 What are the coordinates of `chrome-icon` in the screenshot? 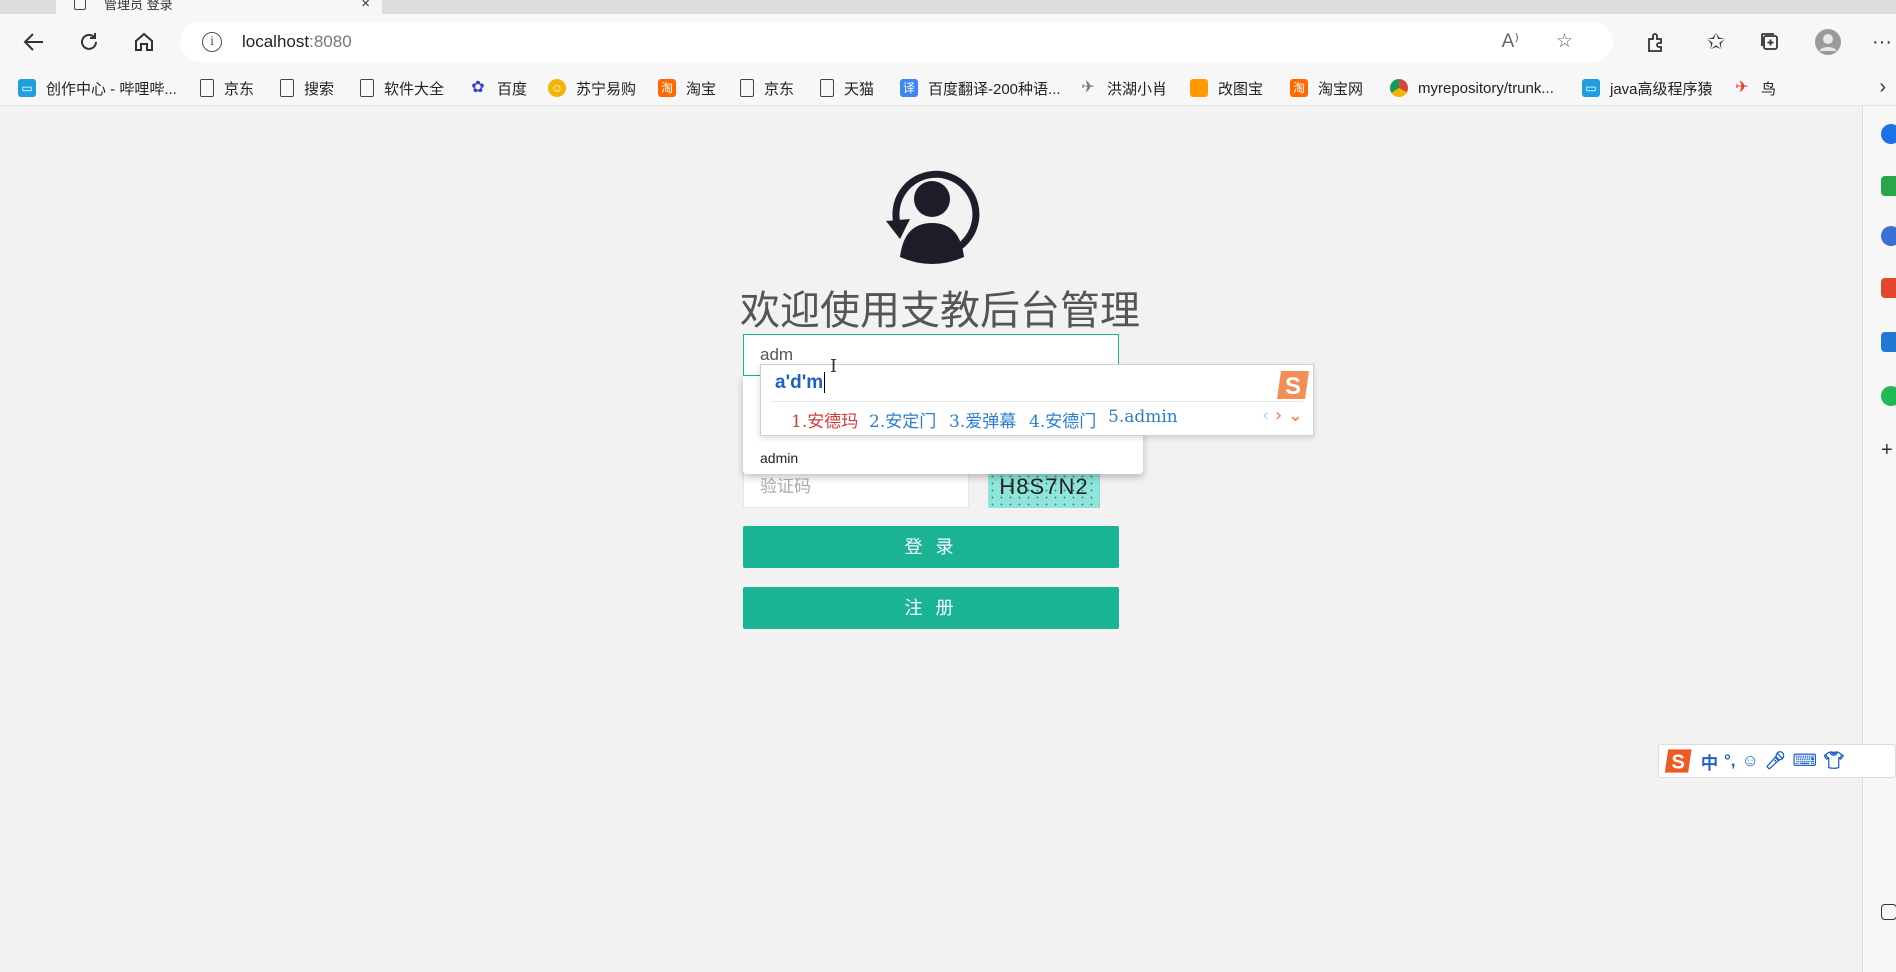 It's located at (1399, 88).